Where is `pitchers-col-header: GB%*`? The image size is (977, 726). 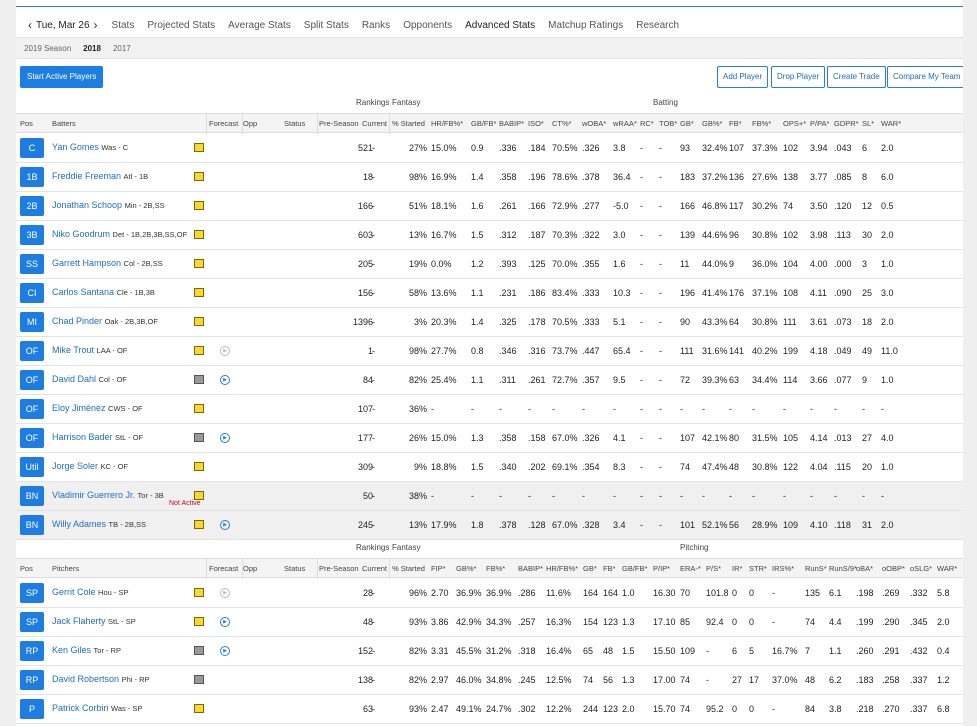
pitchers-col-header: GB%* is located at coordinates (466, 568).